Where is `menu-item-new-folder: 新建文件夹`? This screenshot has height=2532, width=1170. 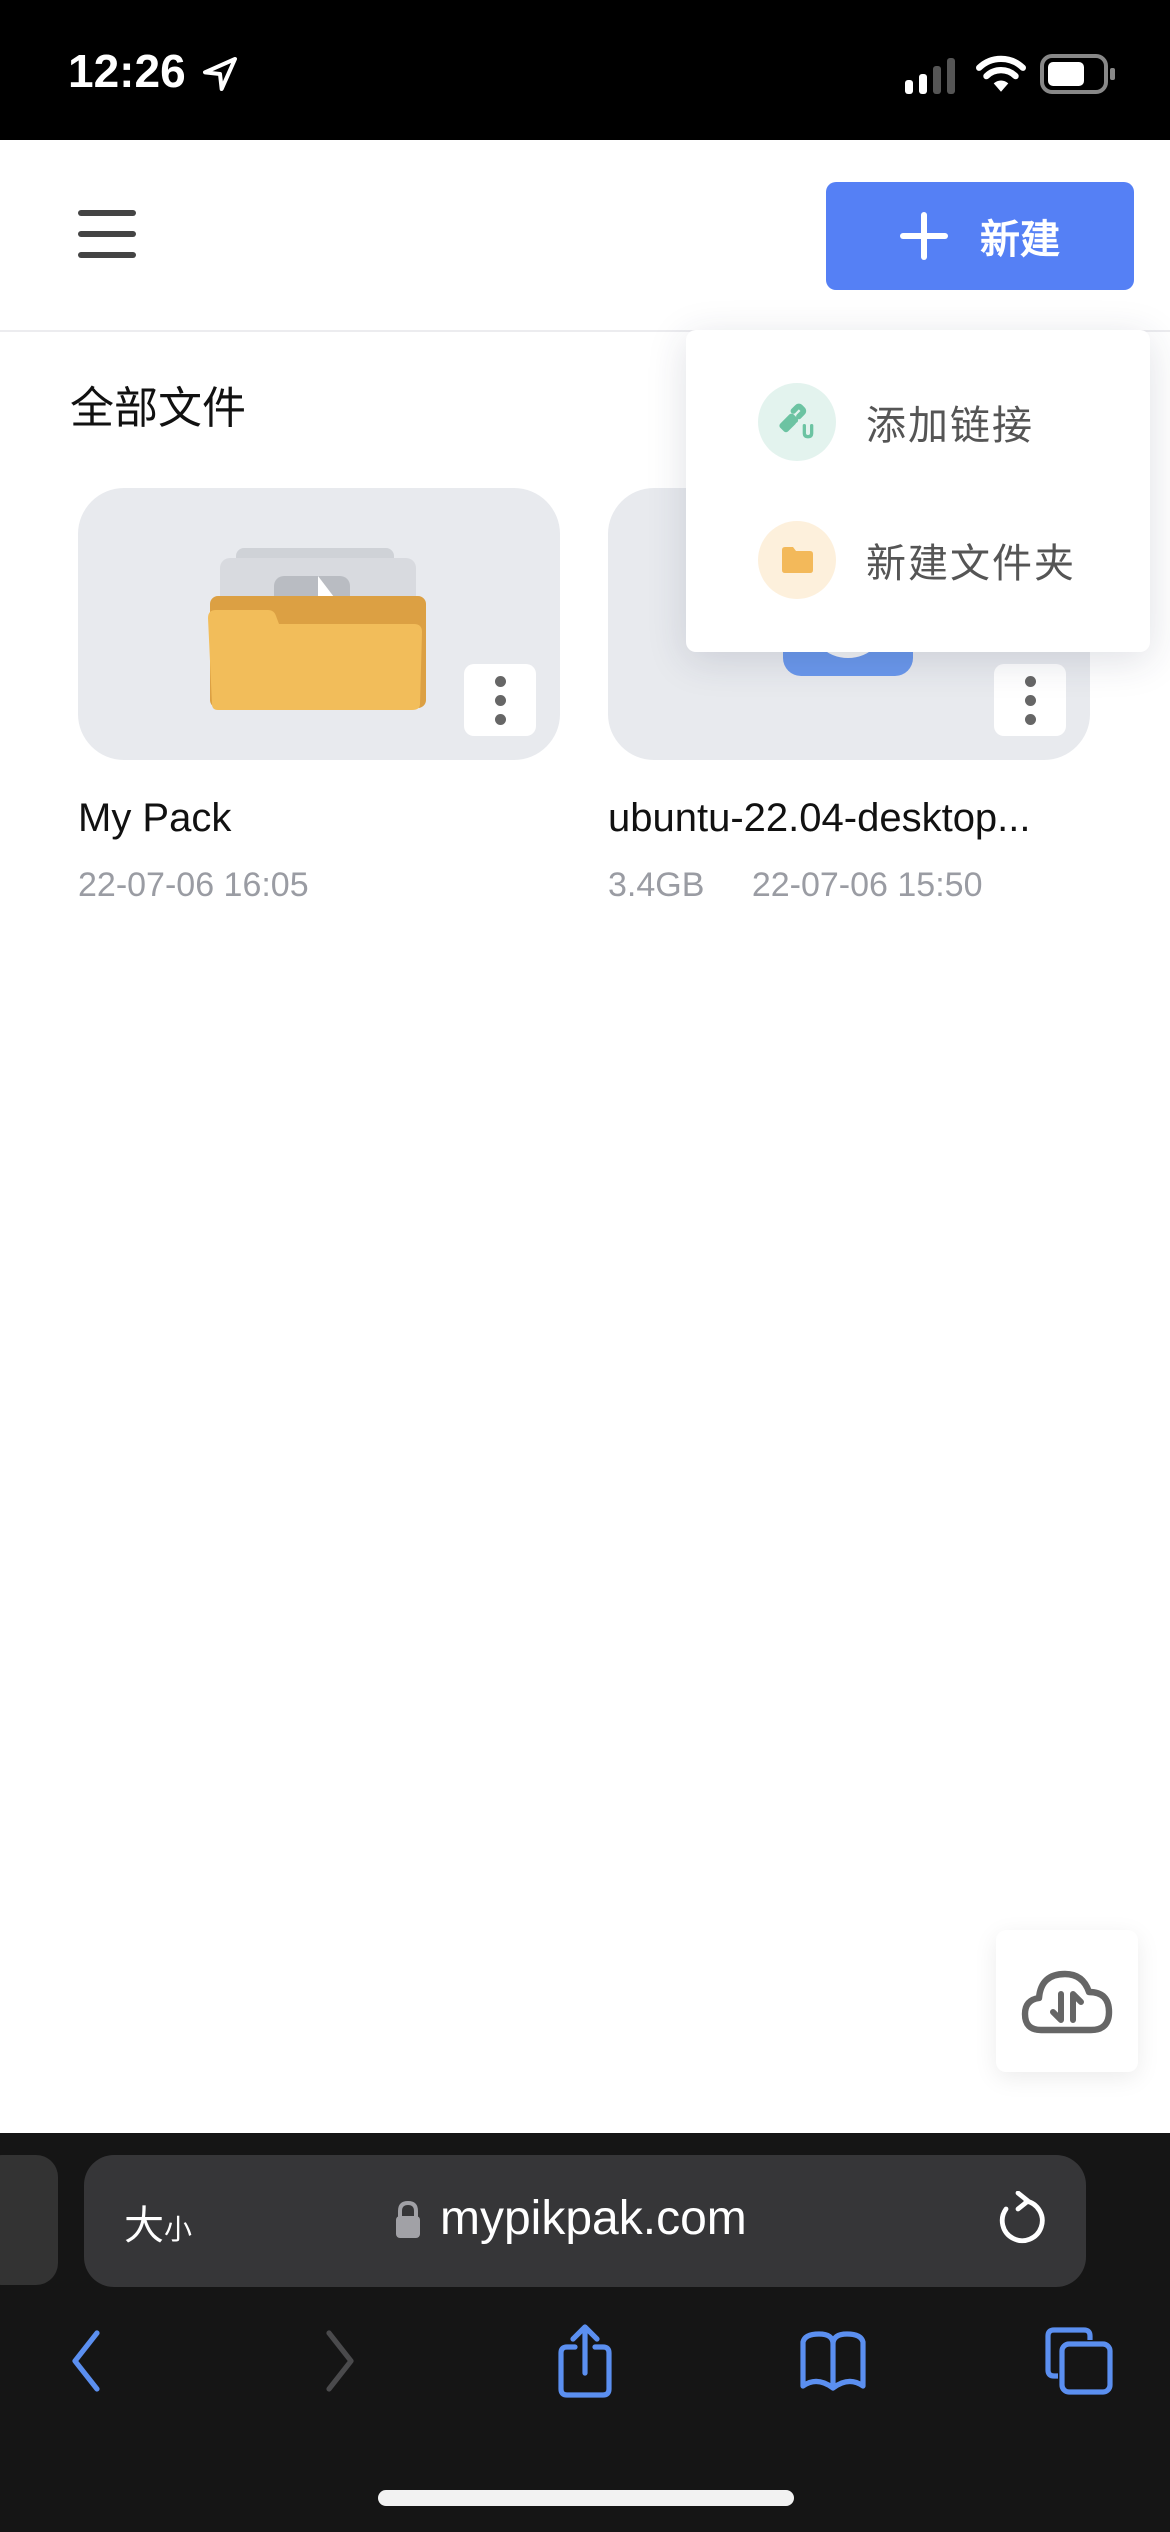 menu-item-new-folder: 新建文件夹 is located at coordinates (948, 560).